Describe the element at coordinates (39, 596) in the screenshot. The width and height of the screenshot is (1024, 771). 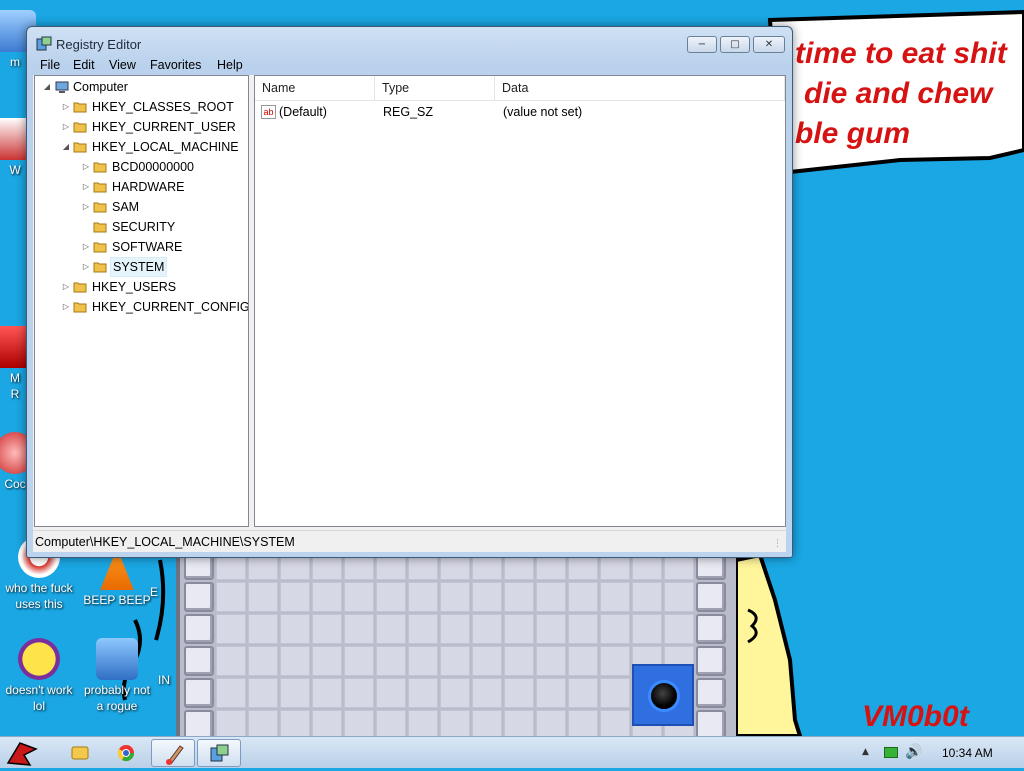
I see `desktop-icon-label: who the fuck uses this` at that location.